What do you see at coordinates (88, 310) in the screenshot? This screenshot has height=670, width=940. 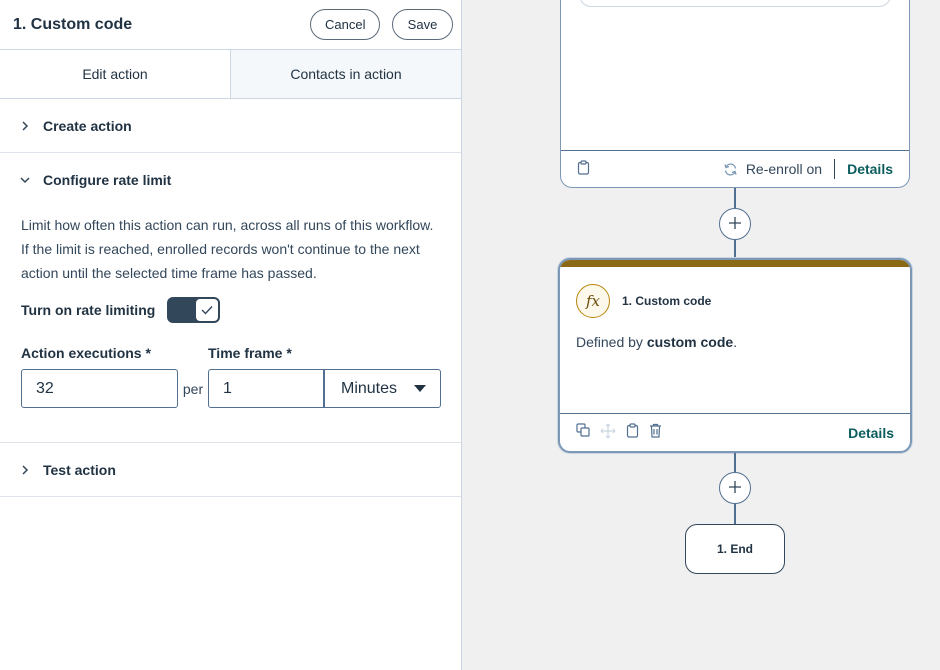 I see `rate-limit-toggle-label: Turn on rate limiting` at bounding box center [88, 310].